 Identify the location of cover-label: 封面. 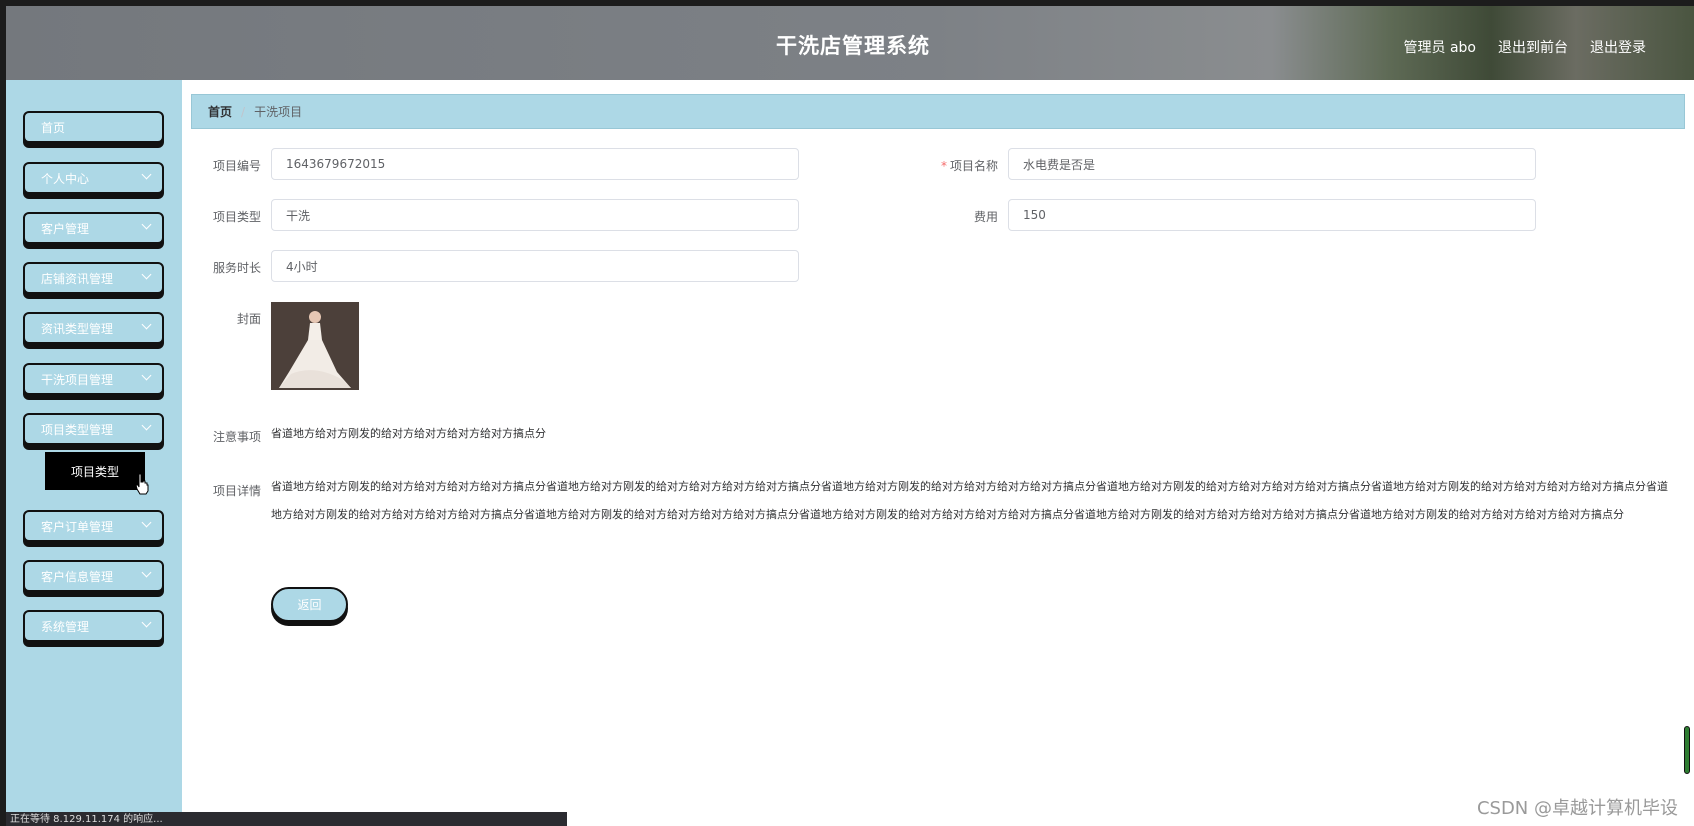
(248, 319).